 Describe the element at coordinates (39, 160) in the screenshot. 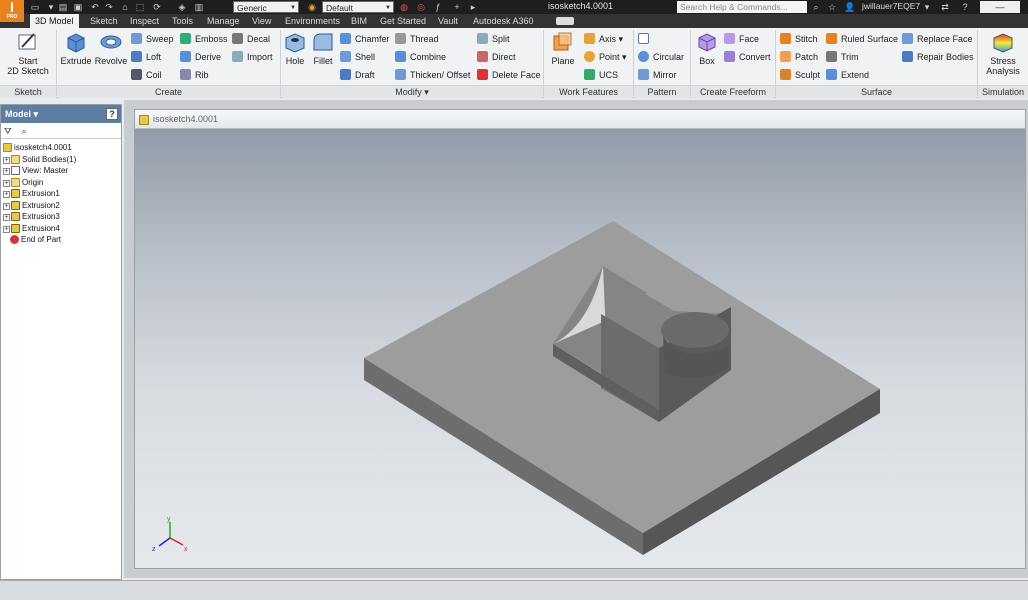

I see `tree-item-solid-bodies: + Solid Bodies(1)` at that location.